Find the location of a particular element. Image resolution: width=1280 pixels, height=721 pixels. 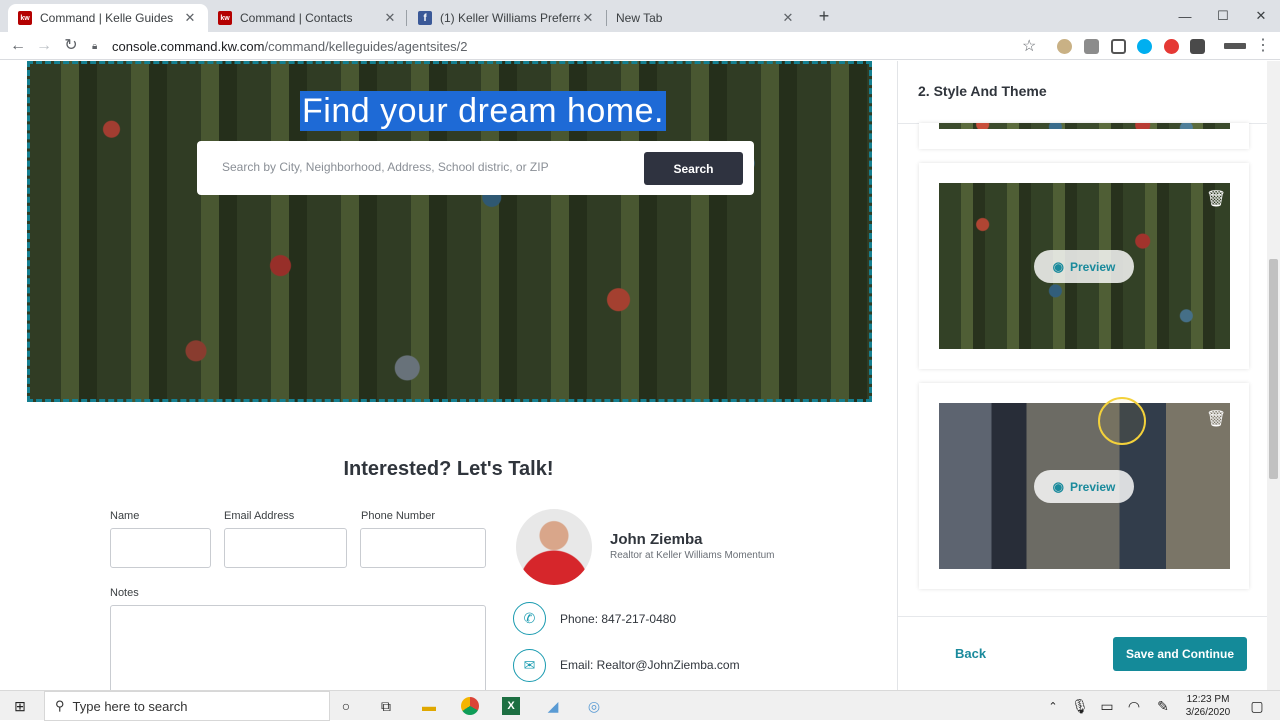

url-host: console.command.kw.com is located at coordinates (188, 46).